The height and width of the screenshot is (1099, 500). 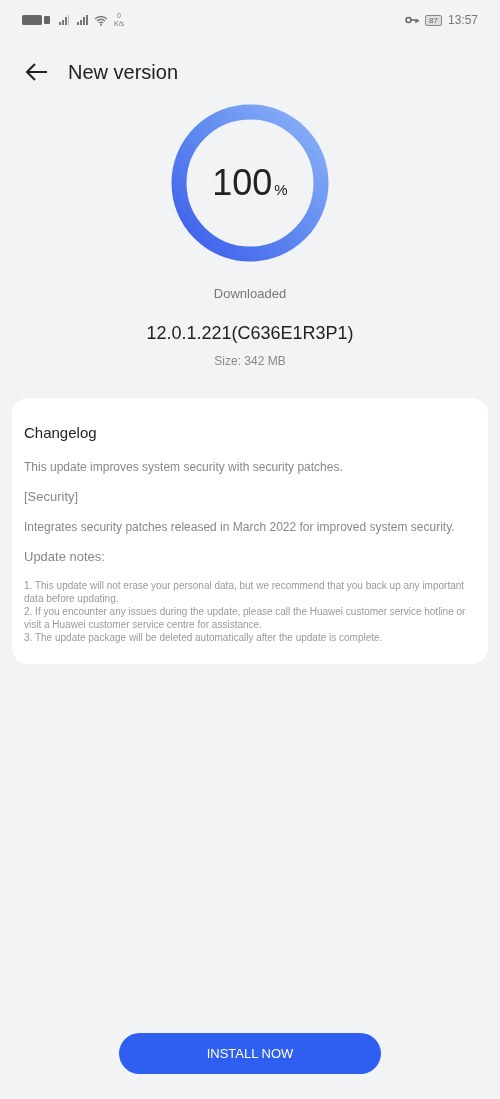 What do you see at coordinates (123, 72) in the screenshot?
I see `page-title: New version` at bounding box center [123, 72].